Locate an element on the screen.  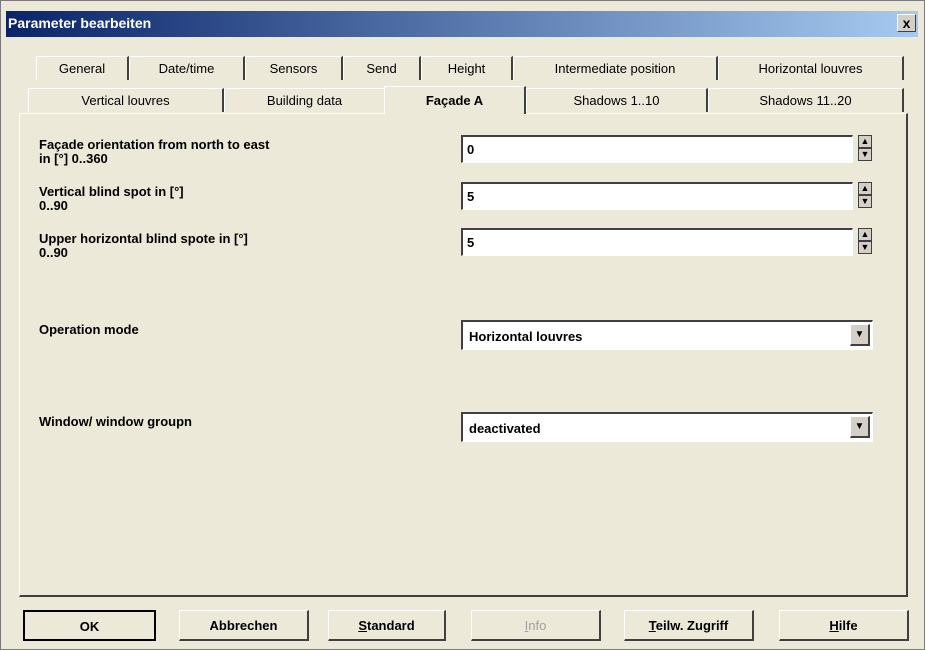
operation-mode-select: Horizontal louvres ▼ is located at coordinates (667, 335).